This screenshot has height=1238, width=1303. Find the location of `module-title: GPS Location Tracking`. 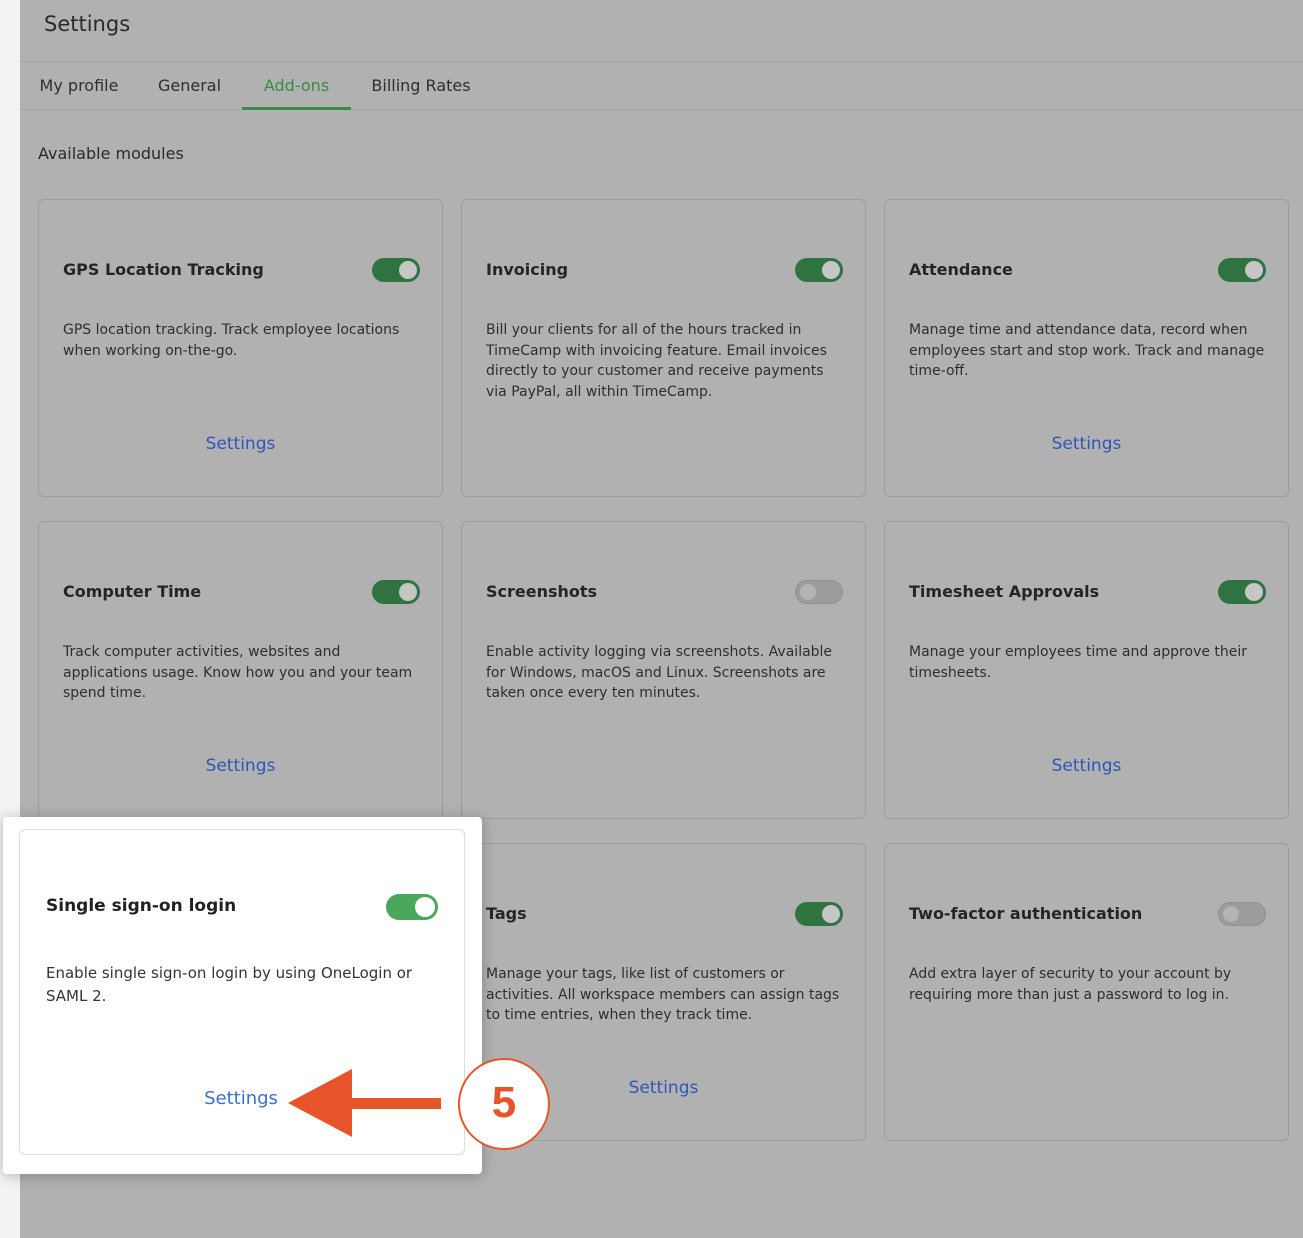

module-title: GPS Location Tracking is located at coordinates (163, 269).